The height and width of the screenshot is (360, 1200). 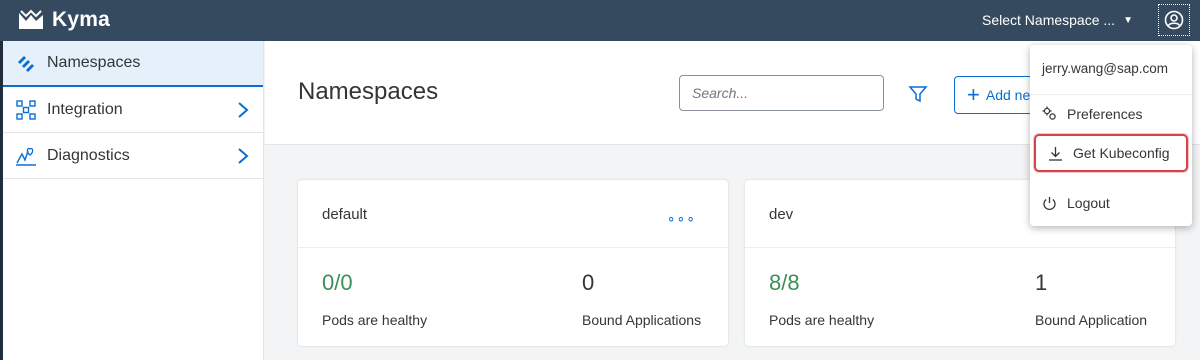 What do you see at coordinates (1088, 203) in the screenshot?
I see `menu-item-label: Logout` at bounding box center [1088, 203].